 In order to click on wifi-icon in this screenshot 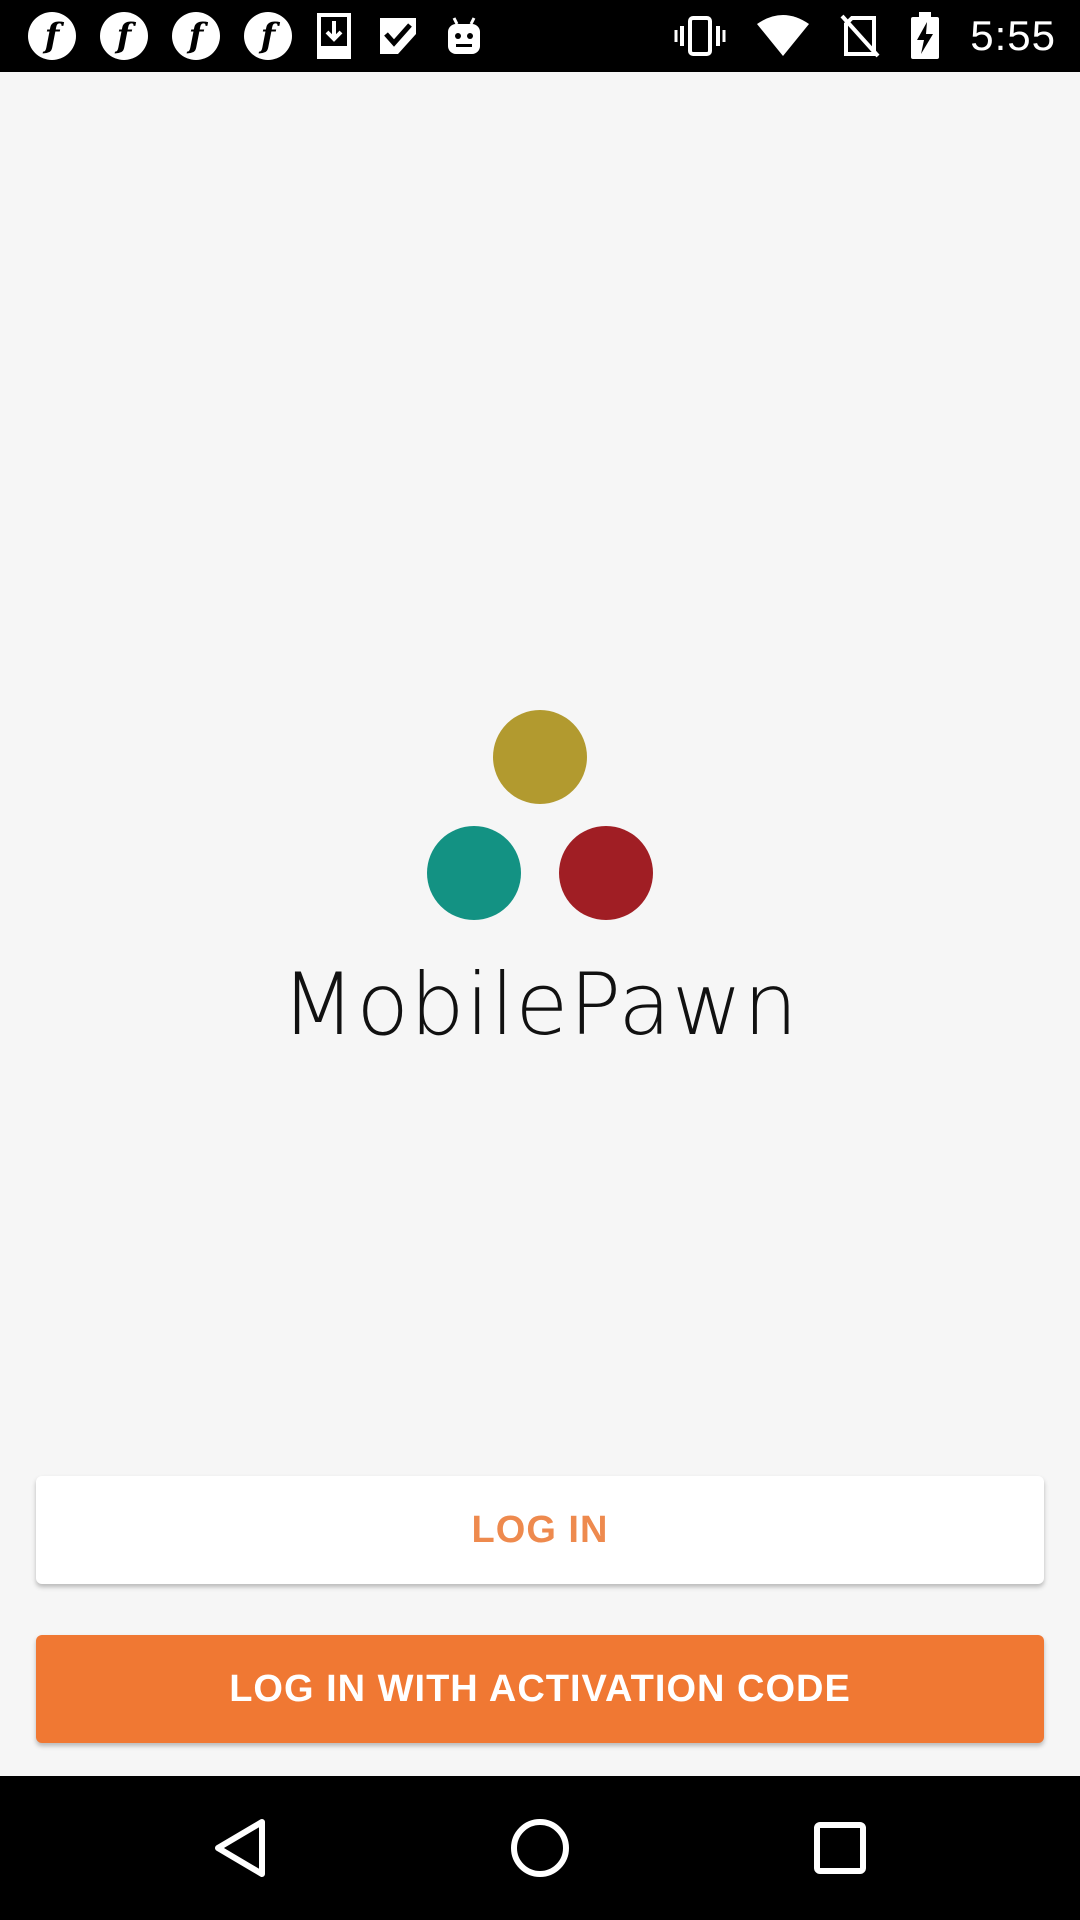, I will do `click(783, 36)`.